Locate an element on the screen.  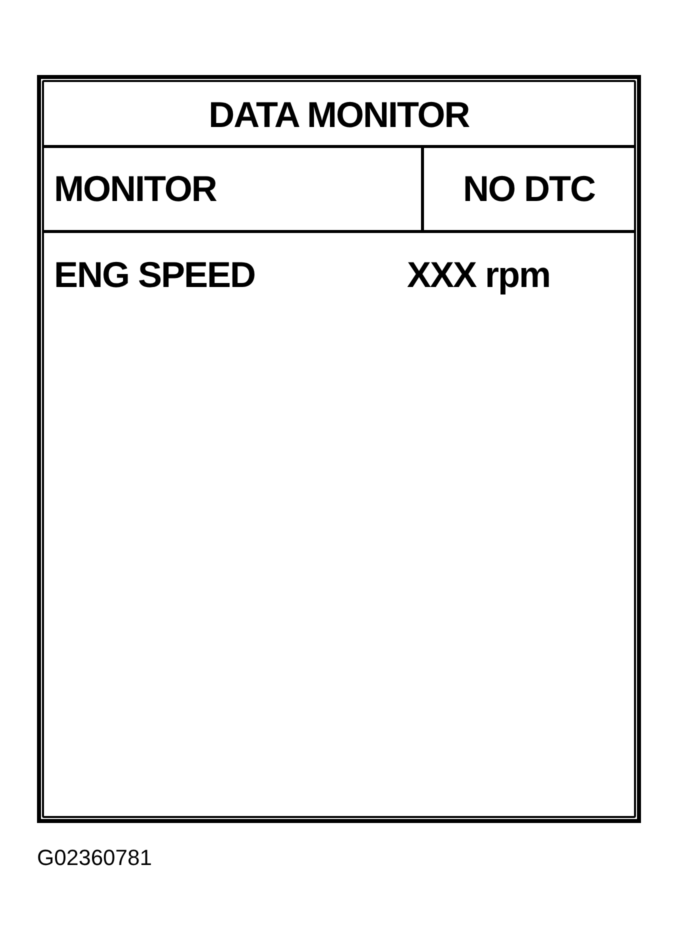
panel-title: DATA MONITOR is located at coordinates (339, 113).